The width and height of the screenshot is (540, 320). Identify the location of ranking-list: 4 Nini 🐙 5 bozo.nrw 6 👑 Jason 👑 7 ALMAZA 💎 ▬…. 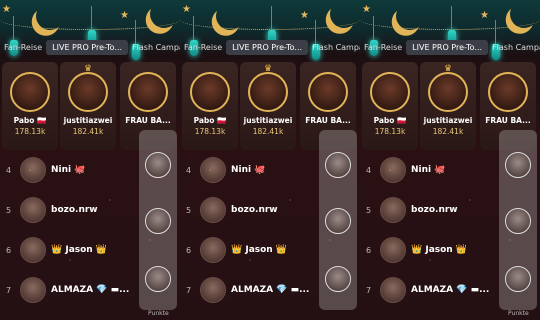
(70, 230).